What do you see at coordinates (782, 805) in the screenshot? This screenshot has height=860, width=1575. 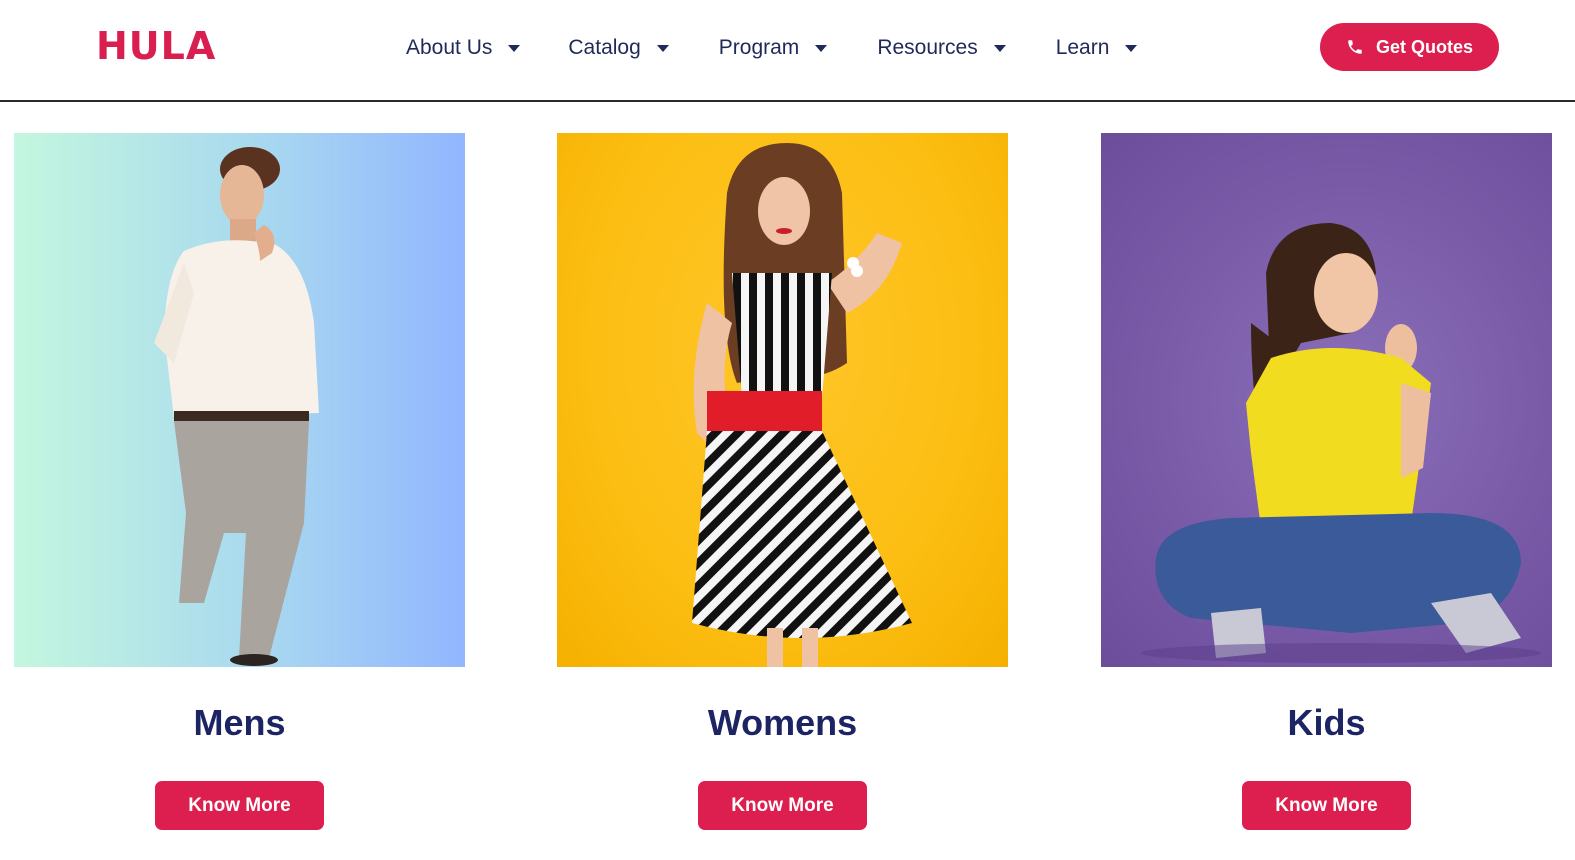 I see `womens-know-more-button: Know More` at bounding box center [782, 805].